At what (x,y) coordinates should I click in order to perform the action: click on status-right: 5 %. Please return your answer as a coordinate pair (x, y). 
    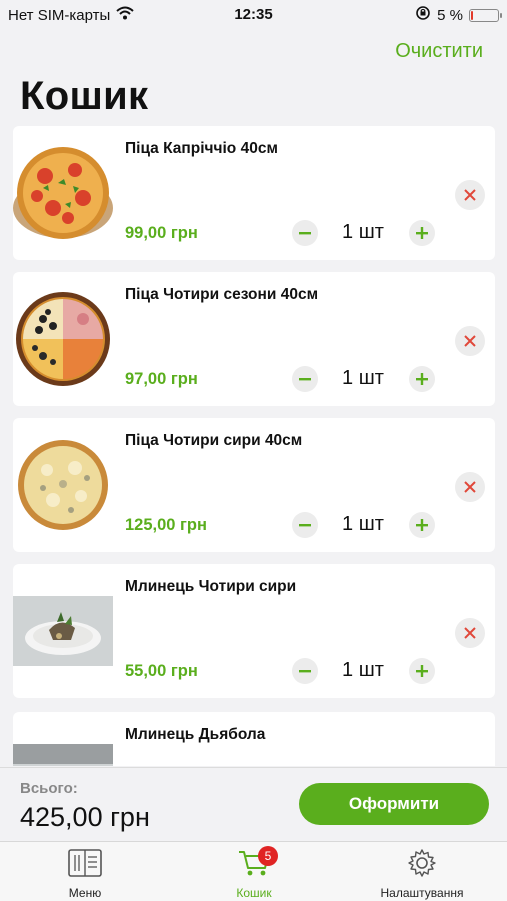
    Looking at the image, I should click on (458, 15).